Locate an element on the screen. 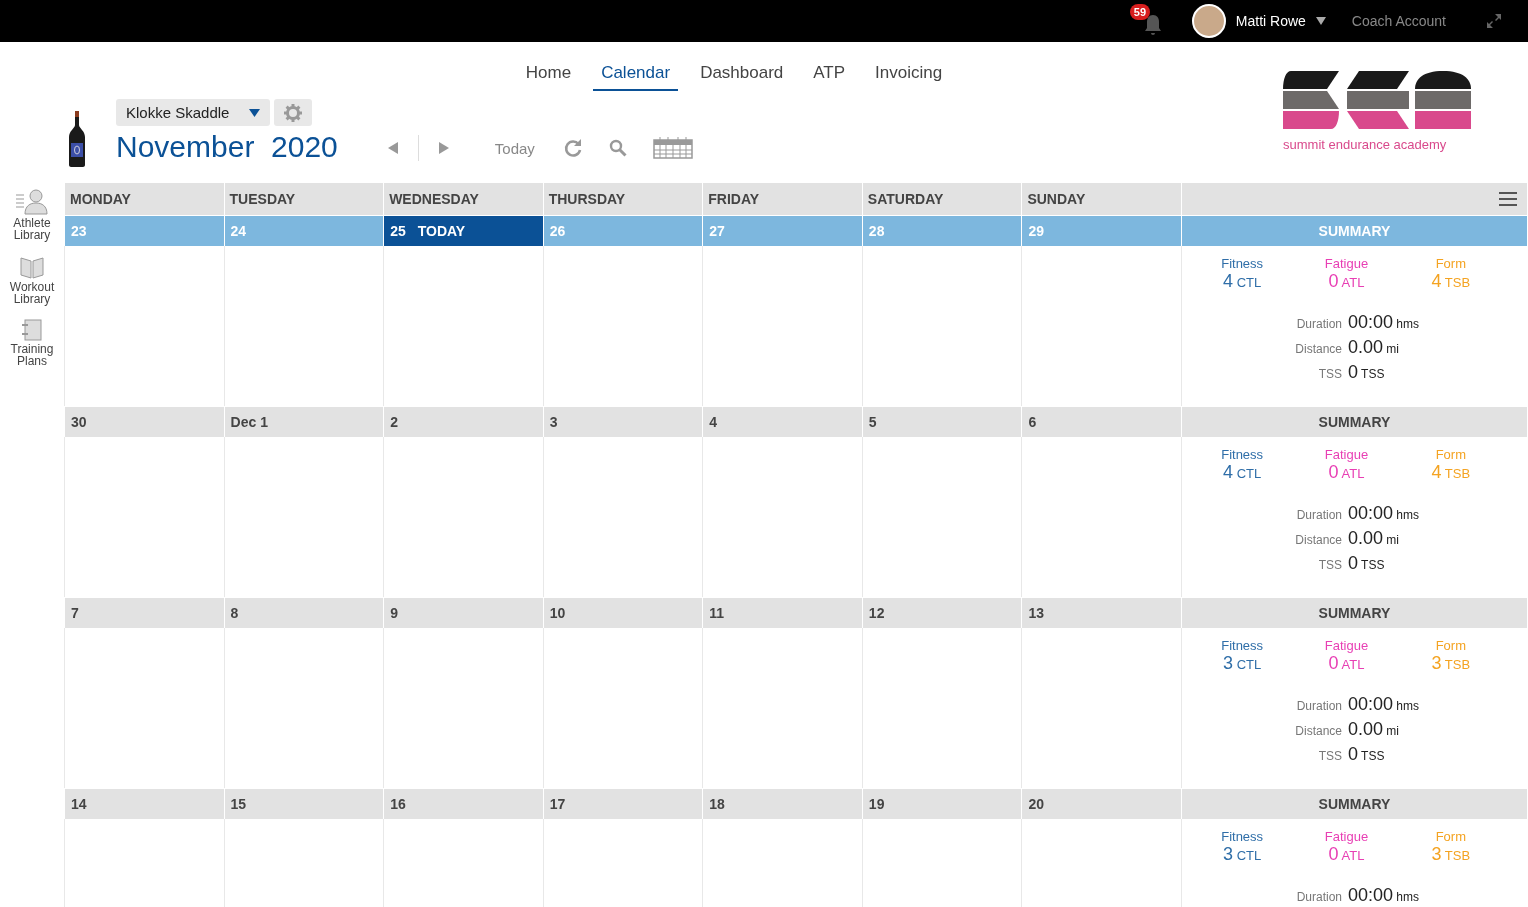  date-header: 7 is located at coordinates (144, 613).